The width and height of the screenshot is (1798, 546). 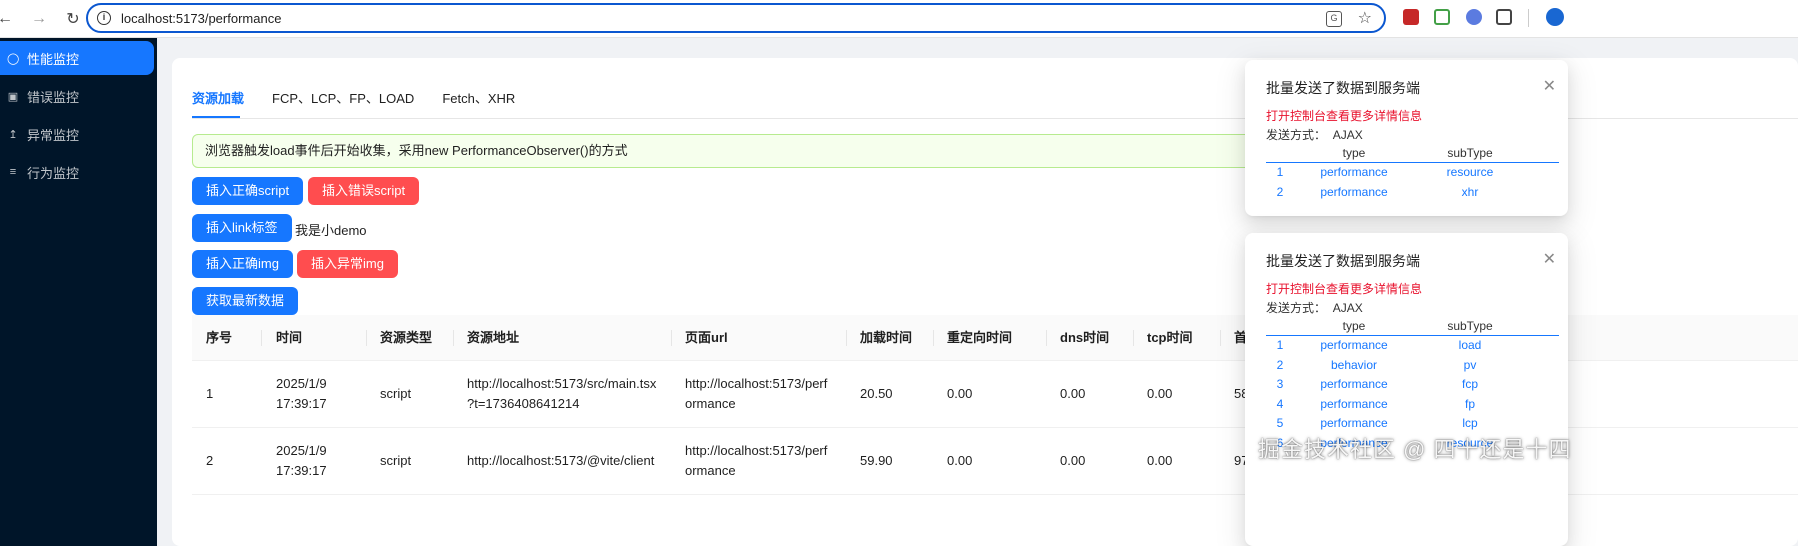 I want to click on item-index: 2, so click(x=1280, y=364).